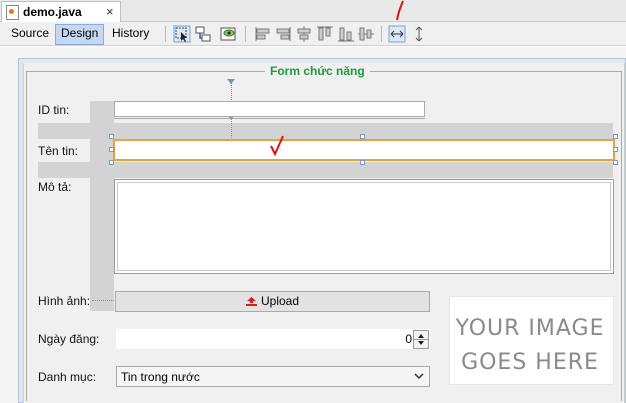  Describe the element at coordinates (110, 11) in the screenshot. I see `close-tab-icon: ×` at that location.